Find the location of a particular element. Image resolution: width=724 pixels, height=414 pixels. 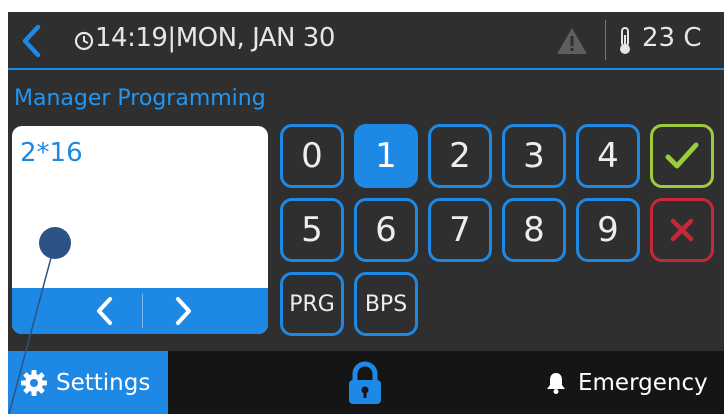

previous-button is located at coordinates (104, 311).